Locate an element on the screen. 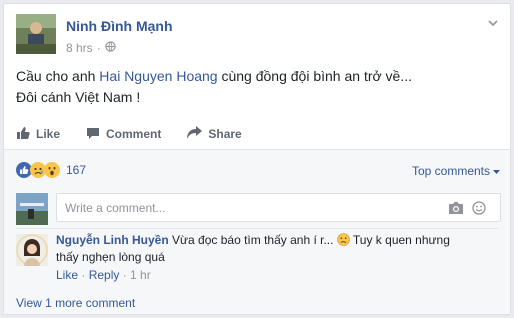 The height and width of the screenshot is (318, 514). comment-composer is located at coordinates (278, 207).